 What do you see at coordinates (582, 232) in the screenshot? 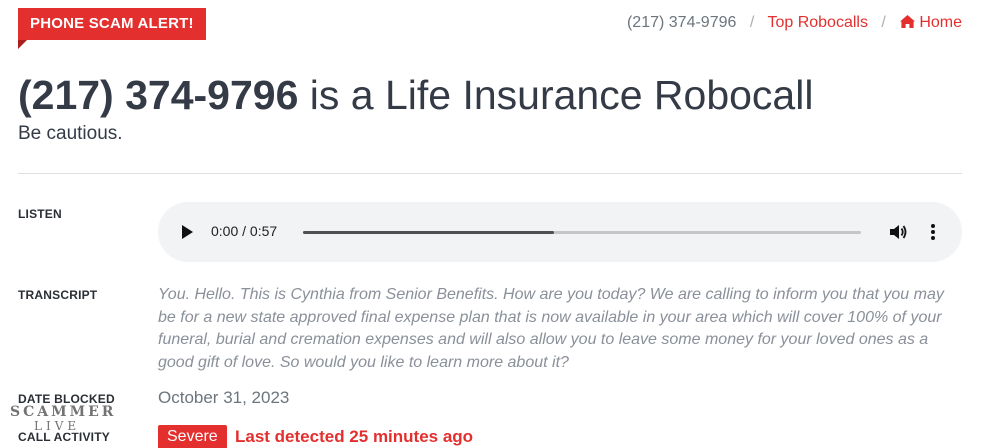
I see `audio-progress-slider` at bounding box center [582, 232].